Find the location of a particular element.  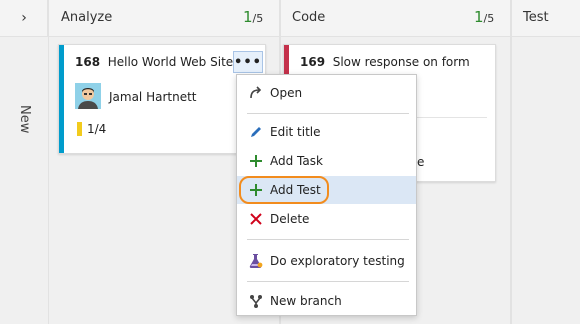

expand-columns-button: › is located at coordinates (24, 18).